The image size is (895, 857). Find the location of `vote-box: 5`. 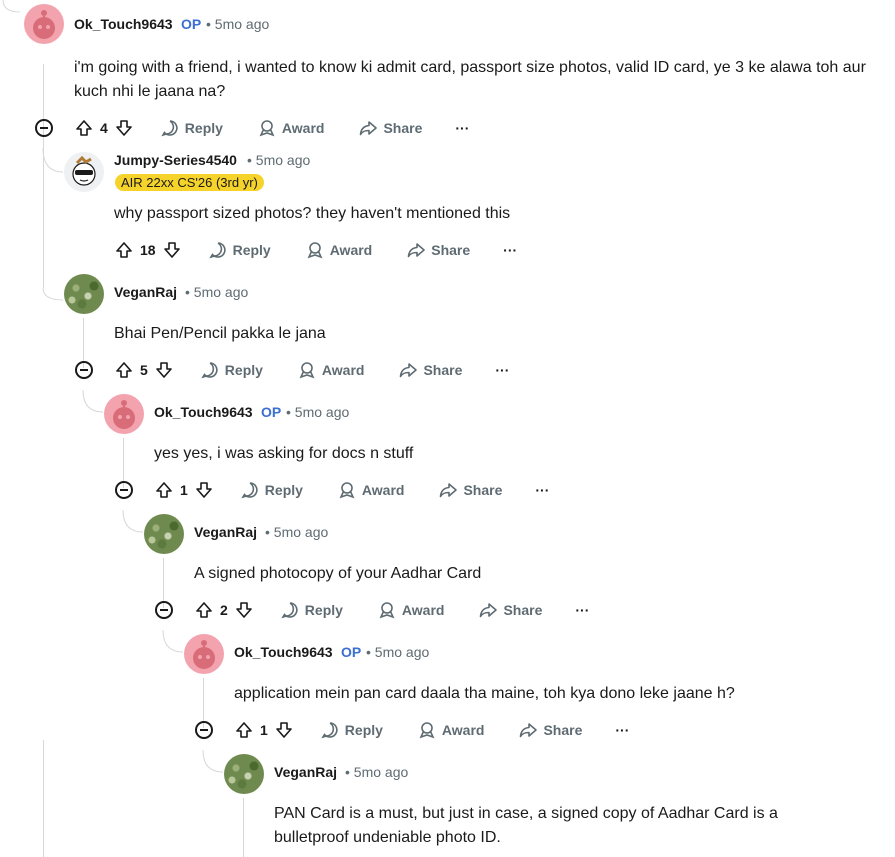

vote-box: 5 is located at coordinates (144, 370).